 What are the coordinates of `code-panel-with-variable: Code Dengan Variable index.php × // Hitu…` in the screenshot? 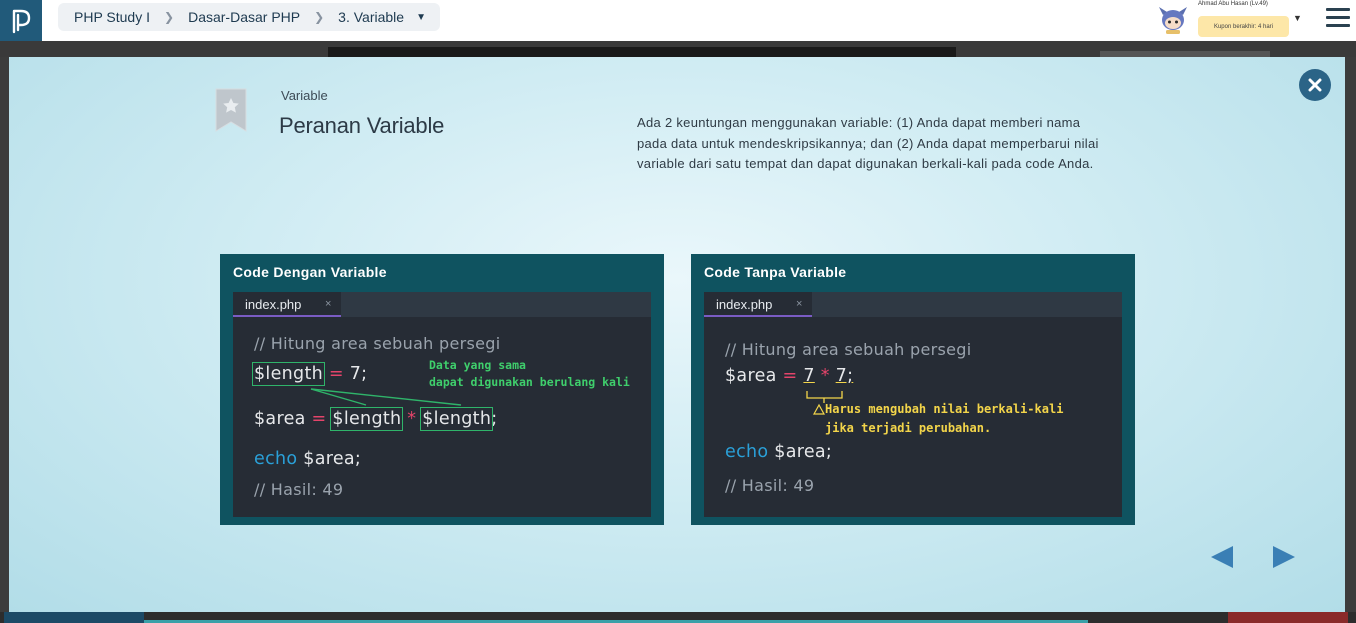 It's located at (442, 389).